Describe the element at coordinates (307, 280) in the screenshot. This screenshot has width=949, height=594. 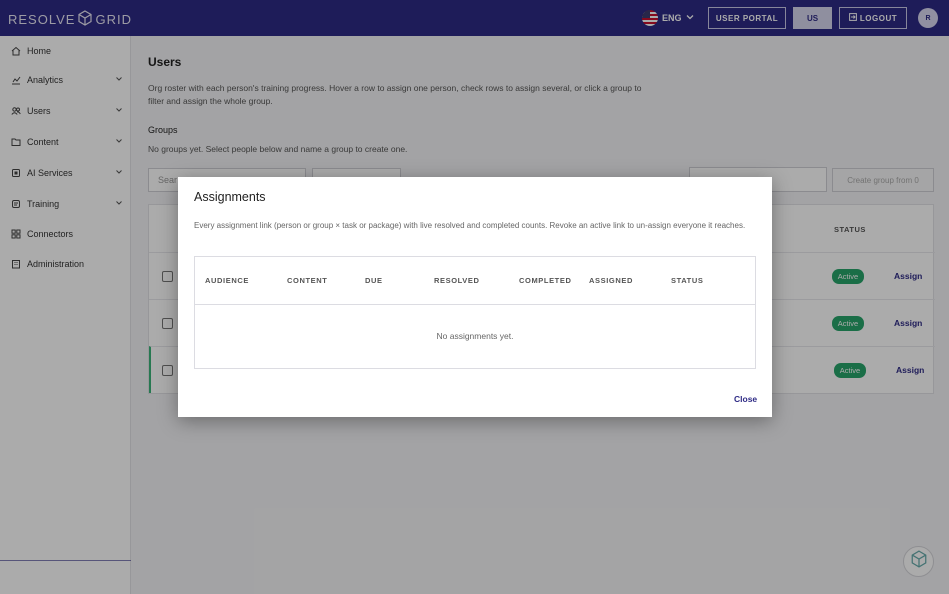
I see `column-header-content: CONTENT` at that location.